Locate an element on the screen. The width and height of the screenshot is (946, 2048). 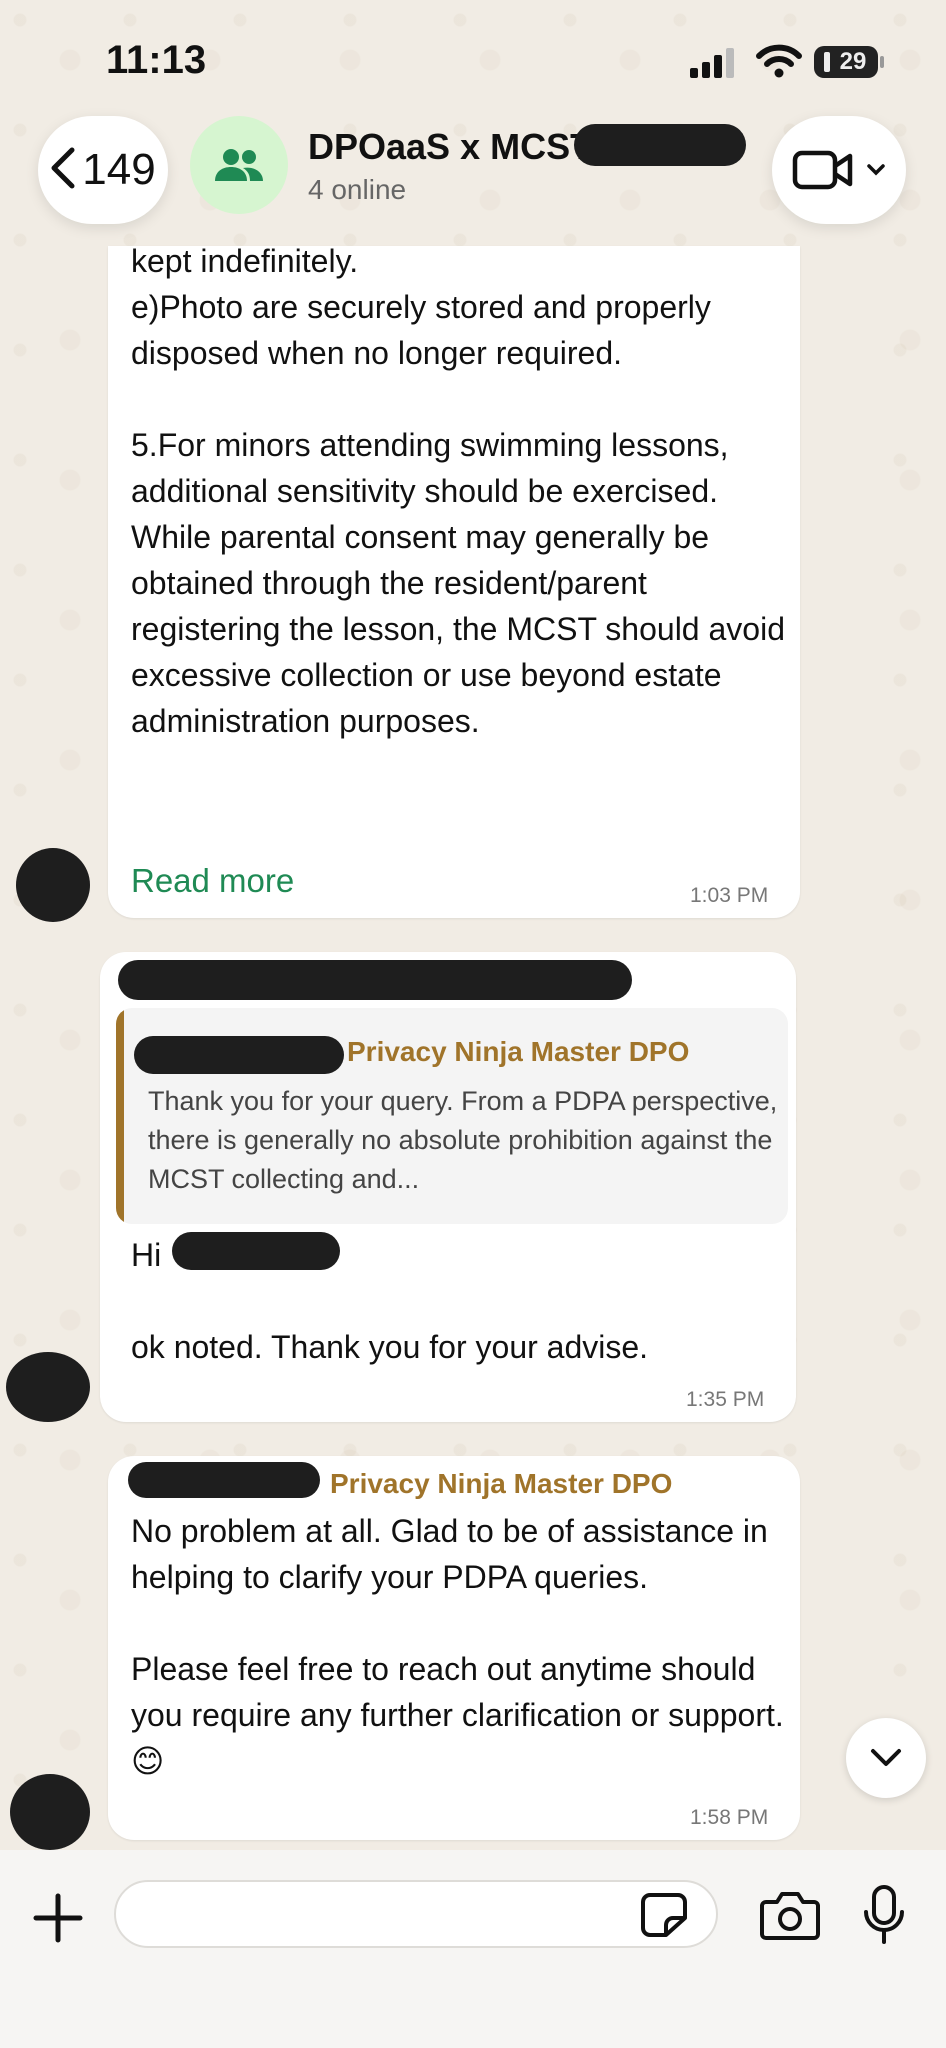
scroll-to-bottom-button is located at coordinates (886, 1758).